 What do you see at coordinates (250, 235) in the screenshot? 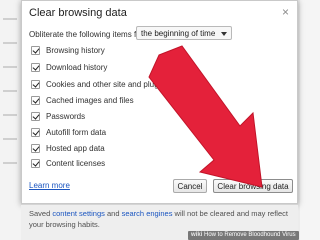
I see `watermark-text: How to Remove Bloodhound Virus` at bounding box center [250, 235].